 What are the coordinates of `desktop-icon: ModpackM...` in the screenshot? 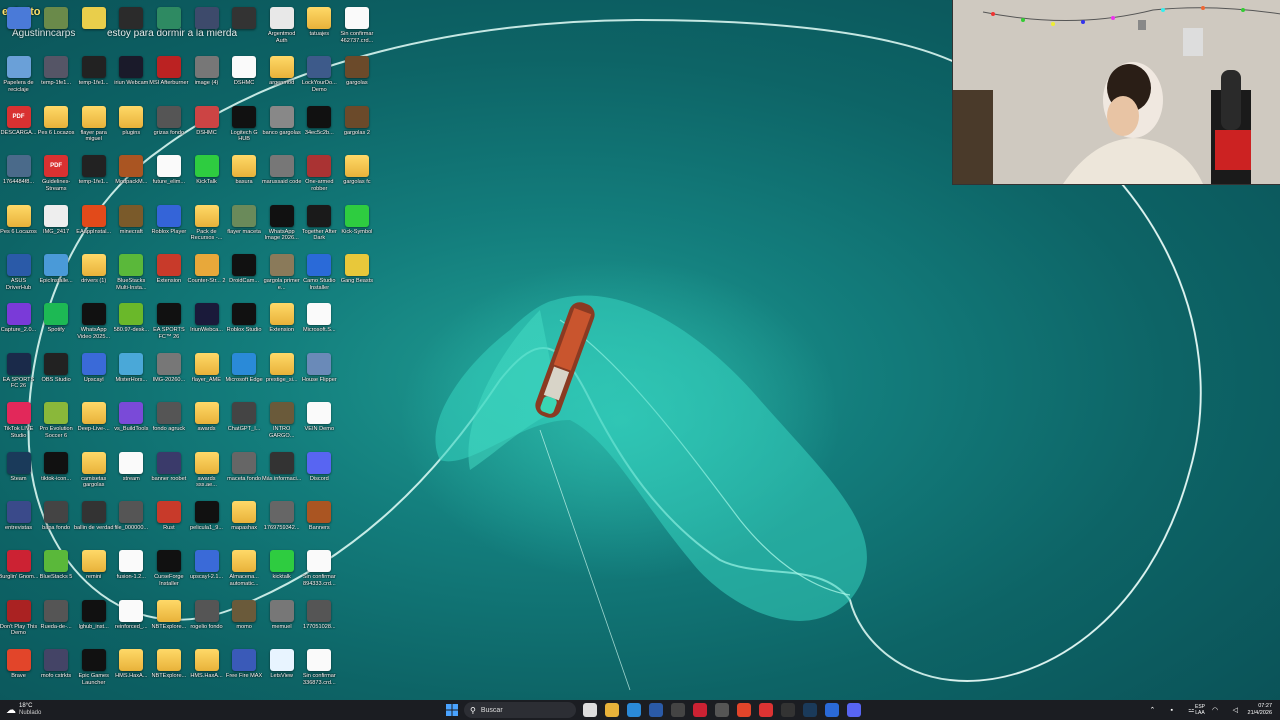 It's located at (131, 176).